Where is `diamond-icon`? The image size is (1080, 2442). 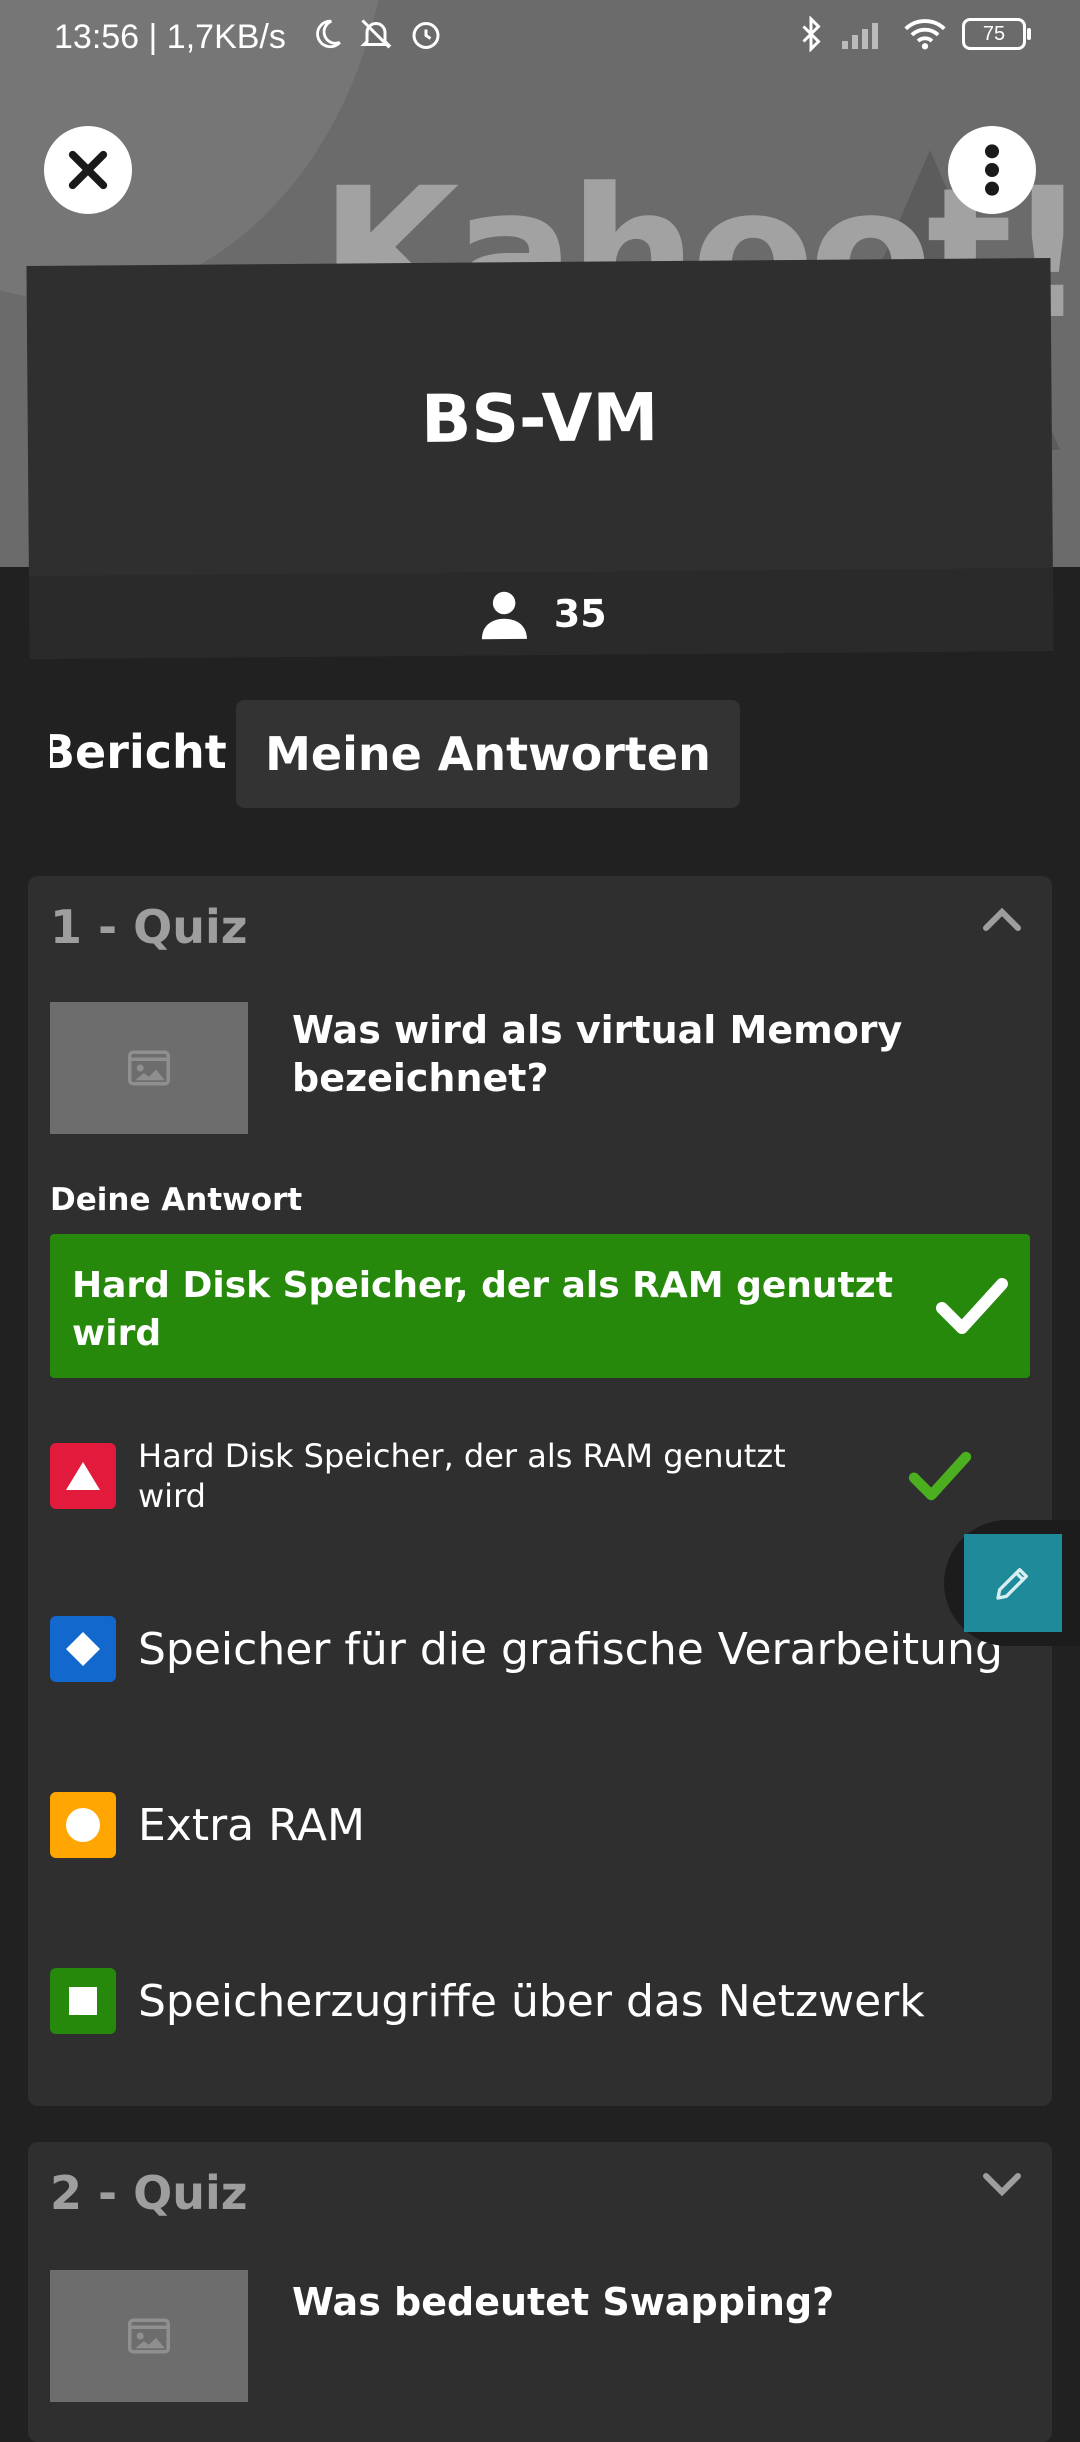
diamond-icon is located at coordinates (83, 1649).